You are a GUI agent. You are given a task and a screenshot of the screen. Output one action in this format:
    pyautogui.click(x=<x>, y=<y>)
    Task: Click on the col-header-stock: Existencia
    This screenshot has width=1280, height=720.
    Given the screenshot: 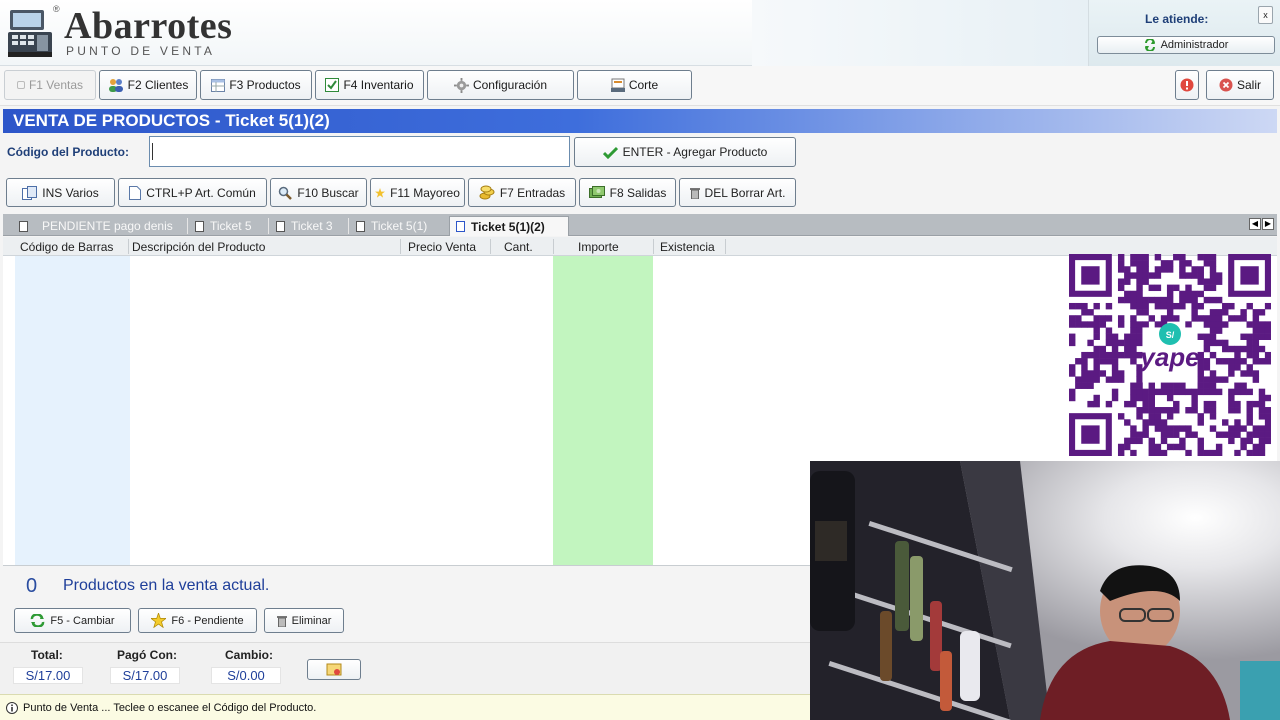 What is the action you would take?
    pyautogui.click(x=687, y=247)
    